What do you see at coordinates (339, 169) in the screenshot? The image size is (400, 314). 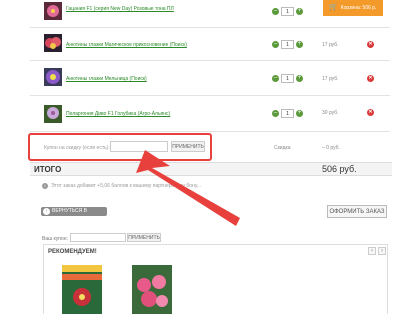 I see `total-value: 506 руб.` at bounding box center [339, 169].